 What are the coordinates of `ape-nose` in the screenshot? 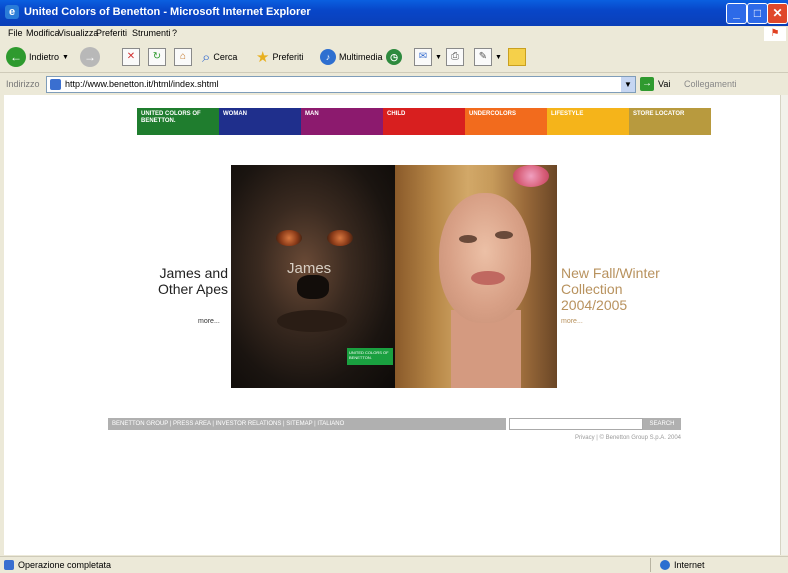 It's located at (313, 287).